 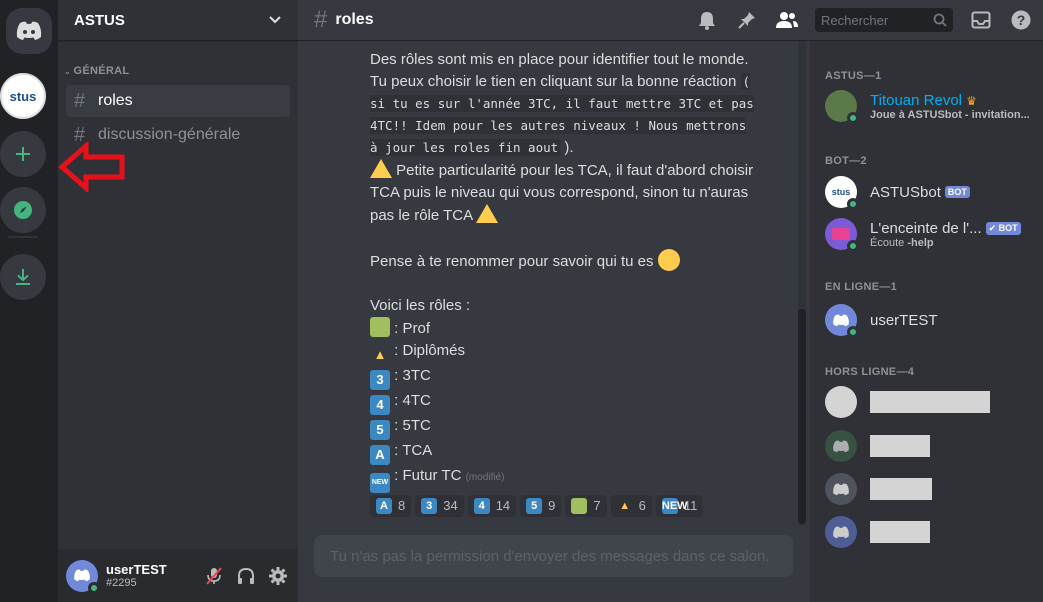 I want to click on member-item-usertest: userTEST, so click(x=932, y=320).